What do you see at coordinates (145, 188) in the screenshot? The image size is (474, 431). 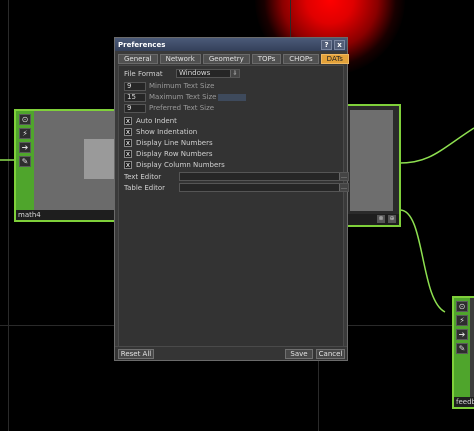 I see `table-editor-label: Table Editor` at bounding box center [145, 188].